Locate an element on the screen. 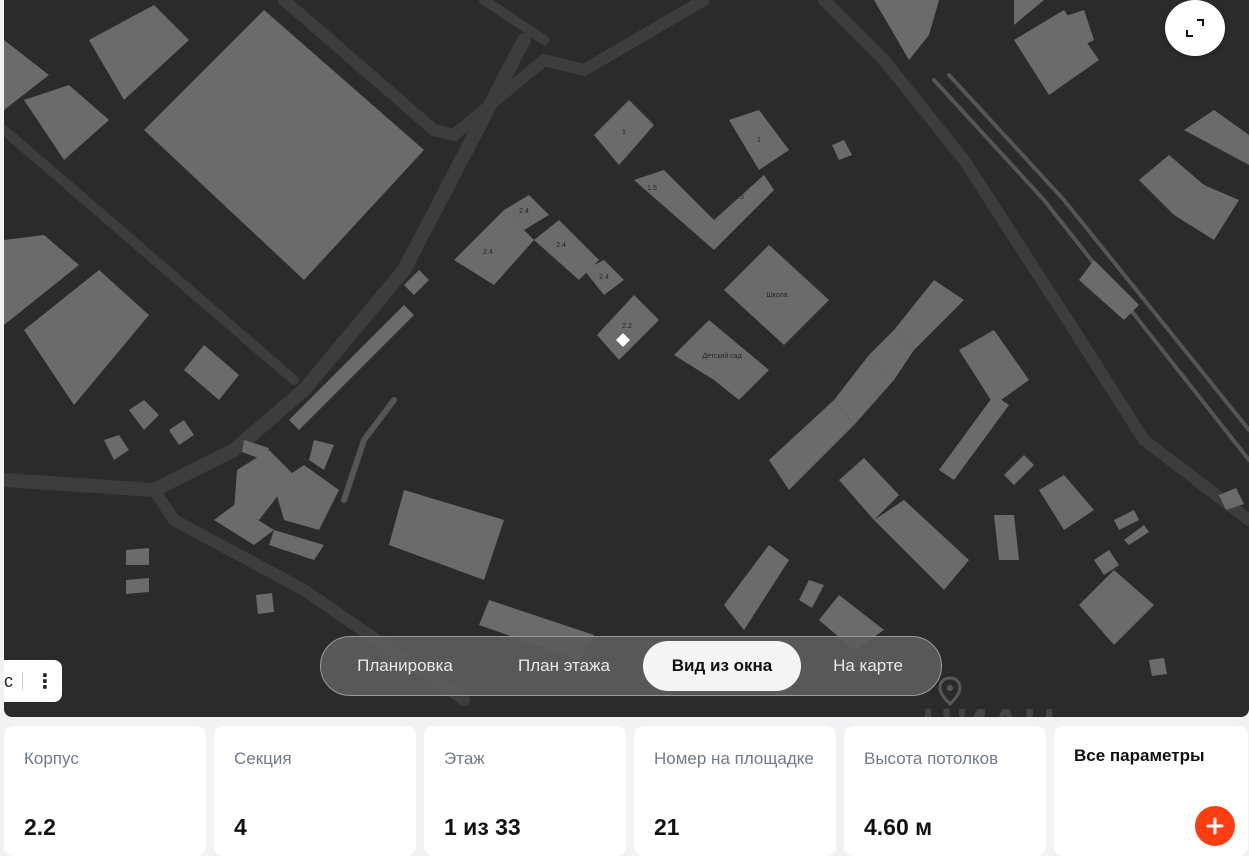 Image resolution: width=1249 pixels, height=856 pixels. param-value: 4 is located at coordinates (240, 827).